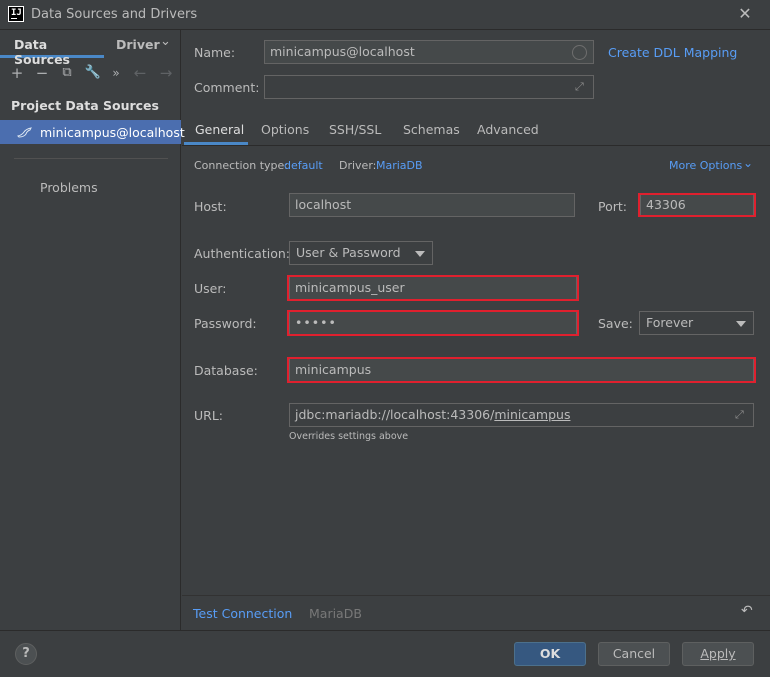 The height and width of the screenshot is (677, 770). I want to click on authentication-select: User & Password, so click(361, 253).